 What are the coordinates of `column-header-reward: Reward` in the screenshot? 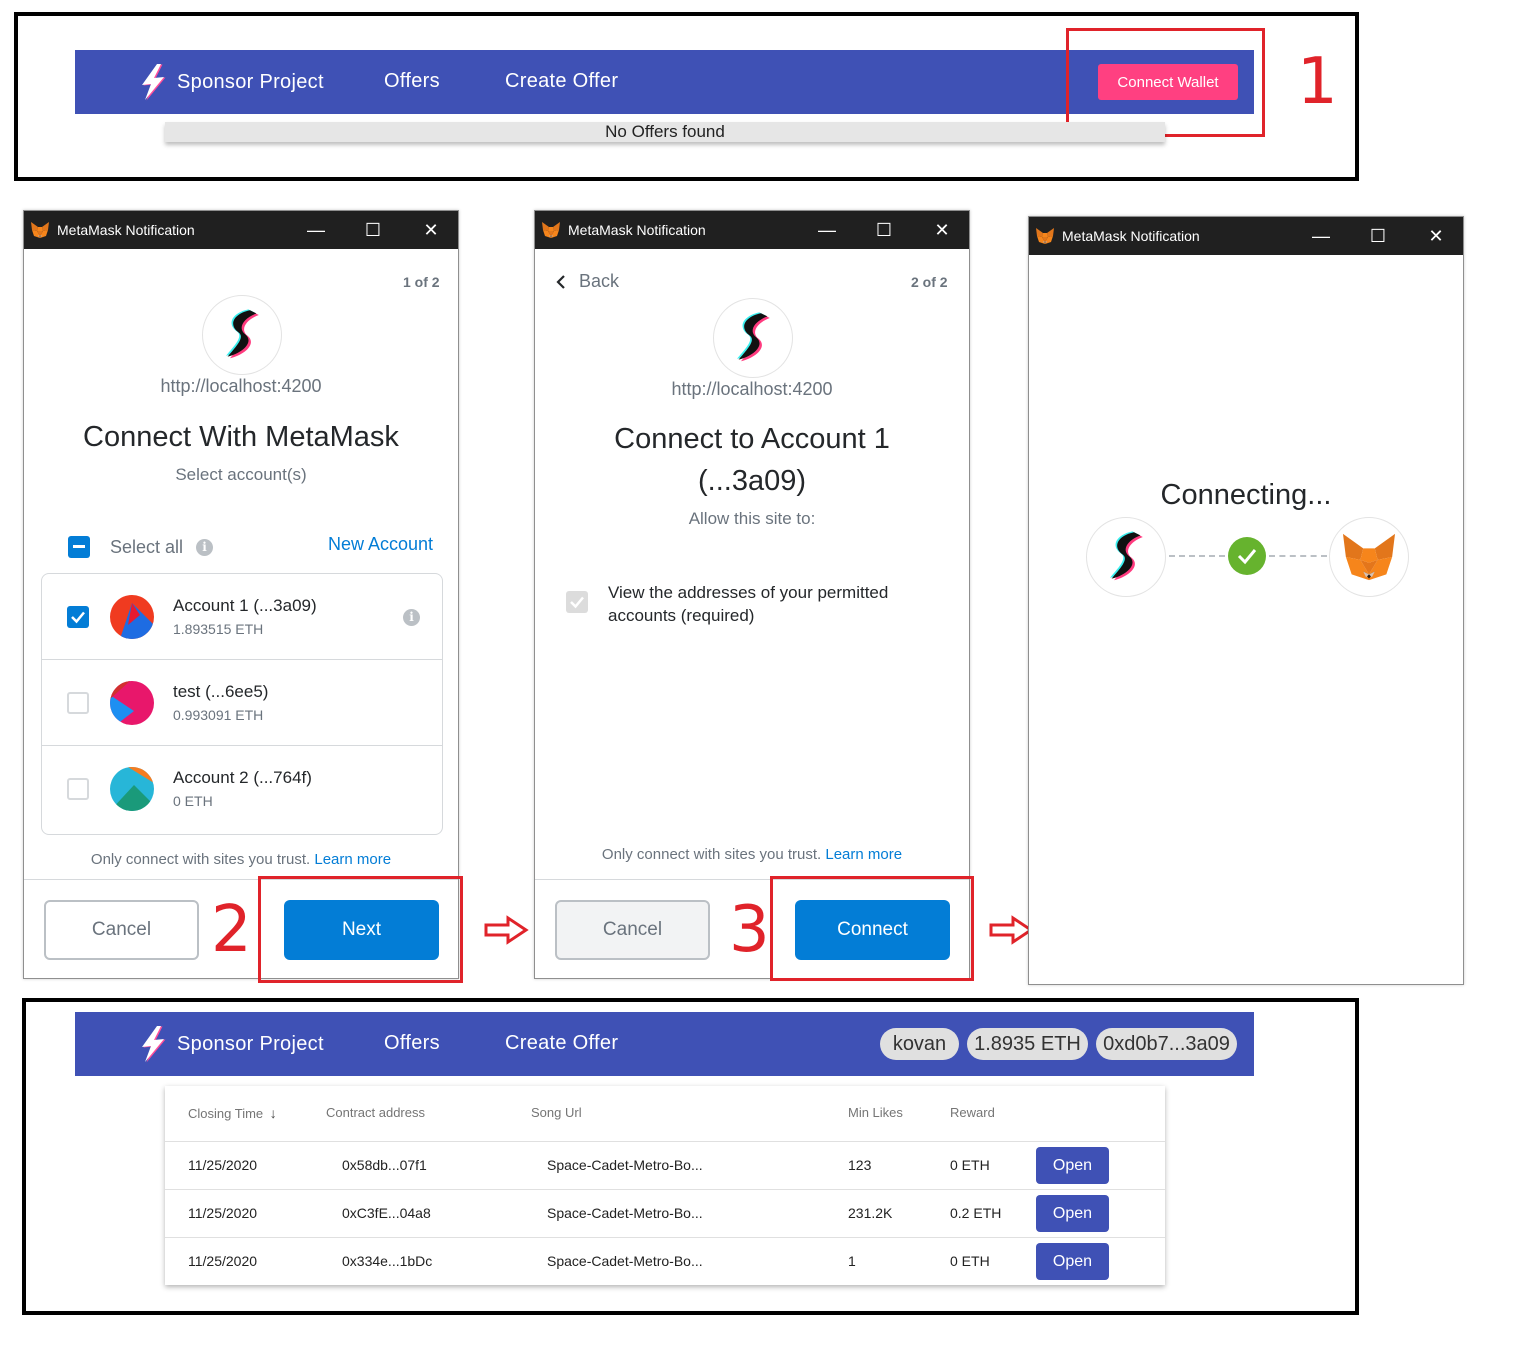 It's located at (972, 1112).